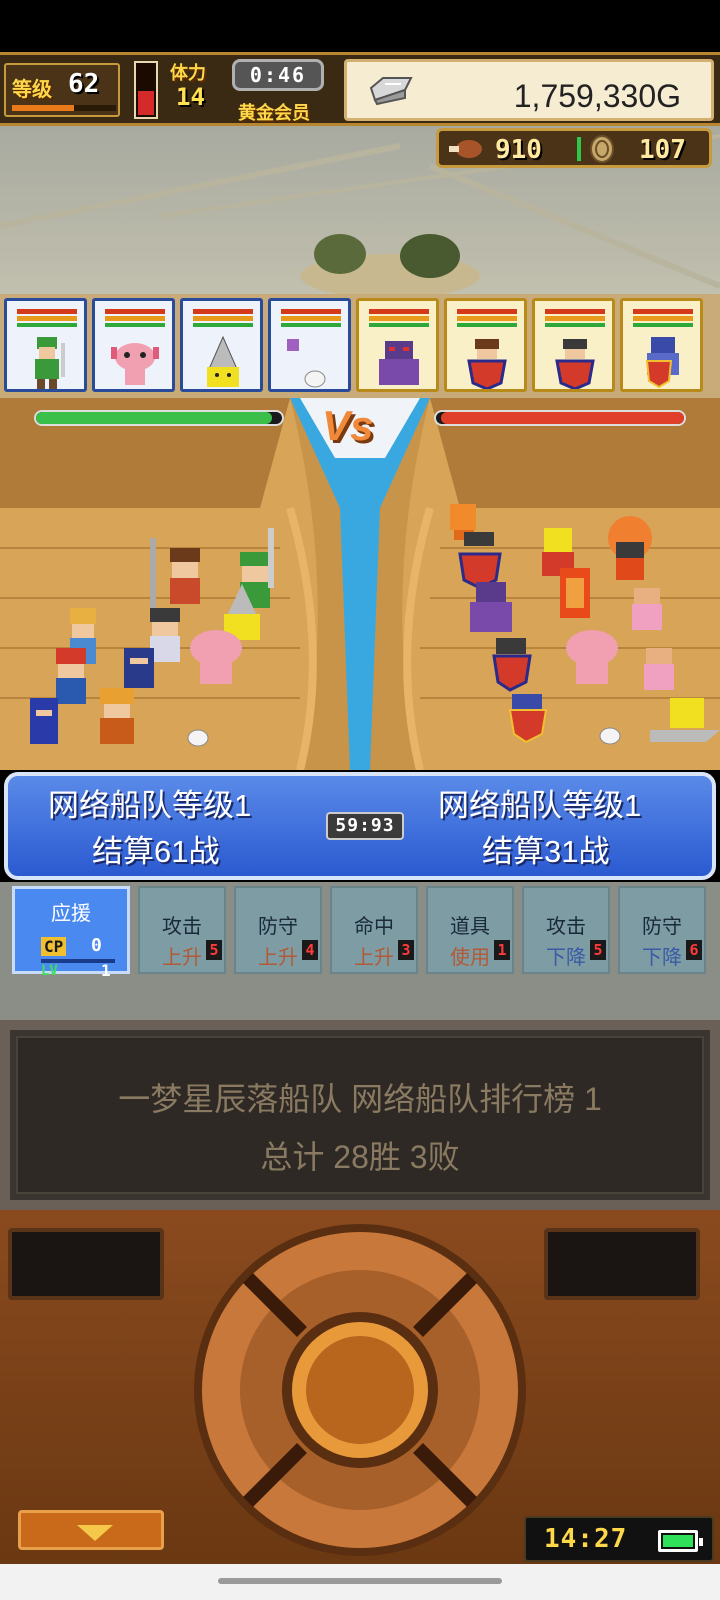 This screenshot has width=720, height=1600. I want to click on stamina-label: 体力, so click(188, 73).